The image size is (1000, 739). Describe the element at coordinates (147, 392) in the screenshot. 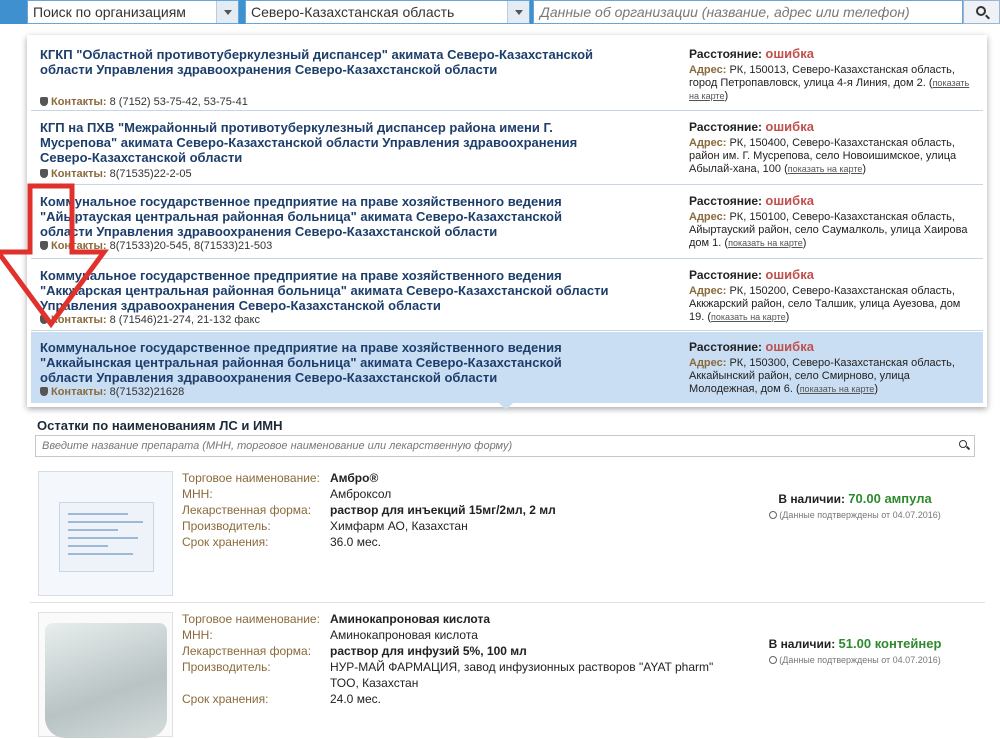

I see `contacts-value: 8(71532)21628` at that location.